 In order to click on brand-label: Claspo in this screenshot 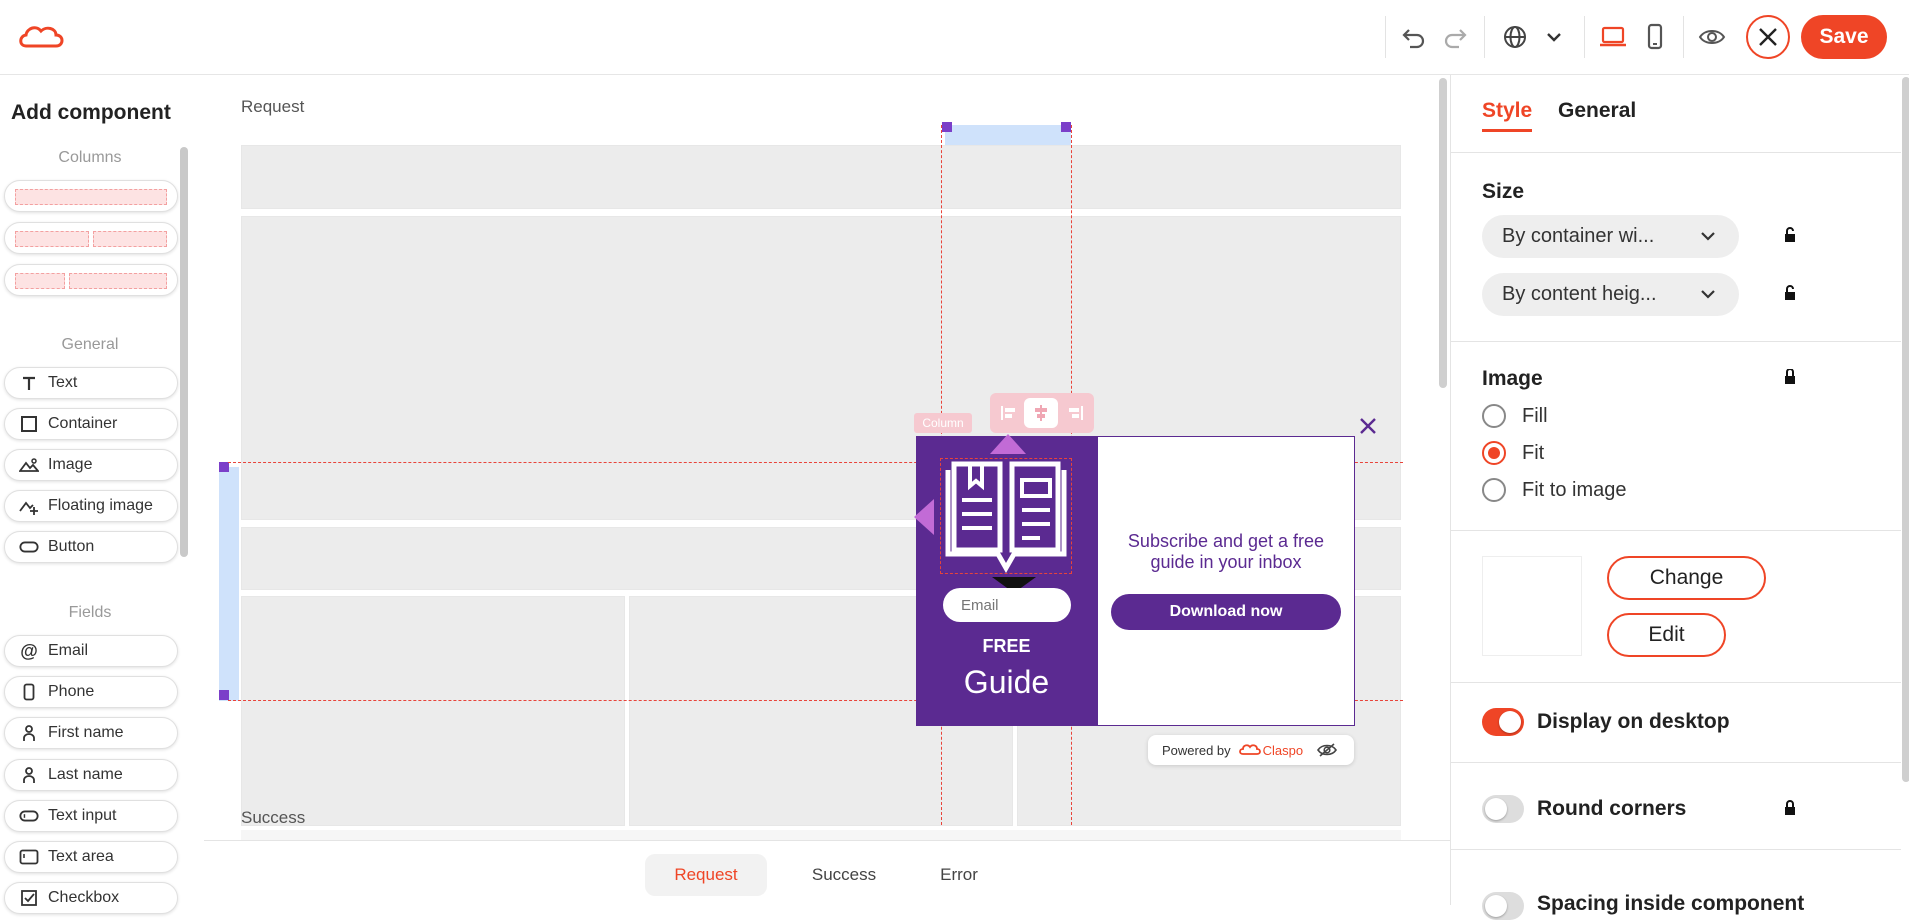, I will do `click(1283, 750)`.